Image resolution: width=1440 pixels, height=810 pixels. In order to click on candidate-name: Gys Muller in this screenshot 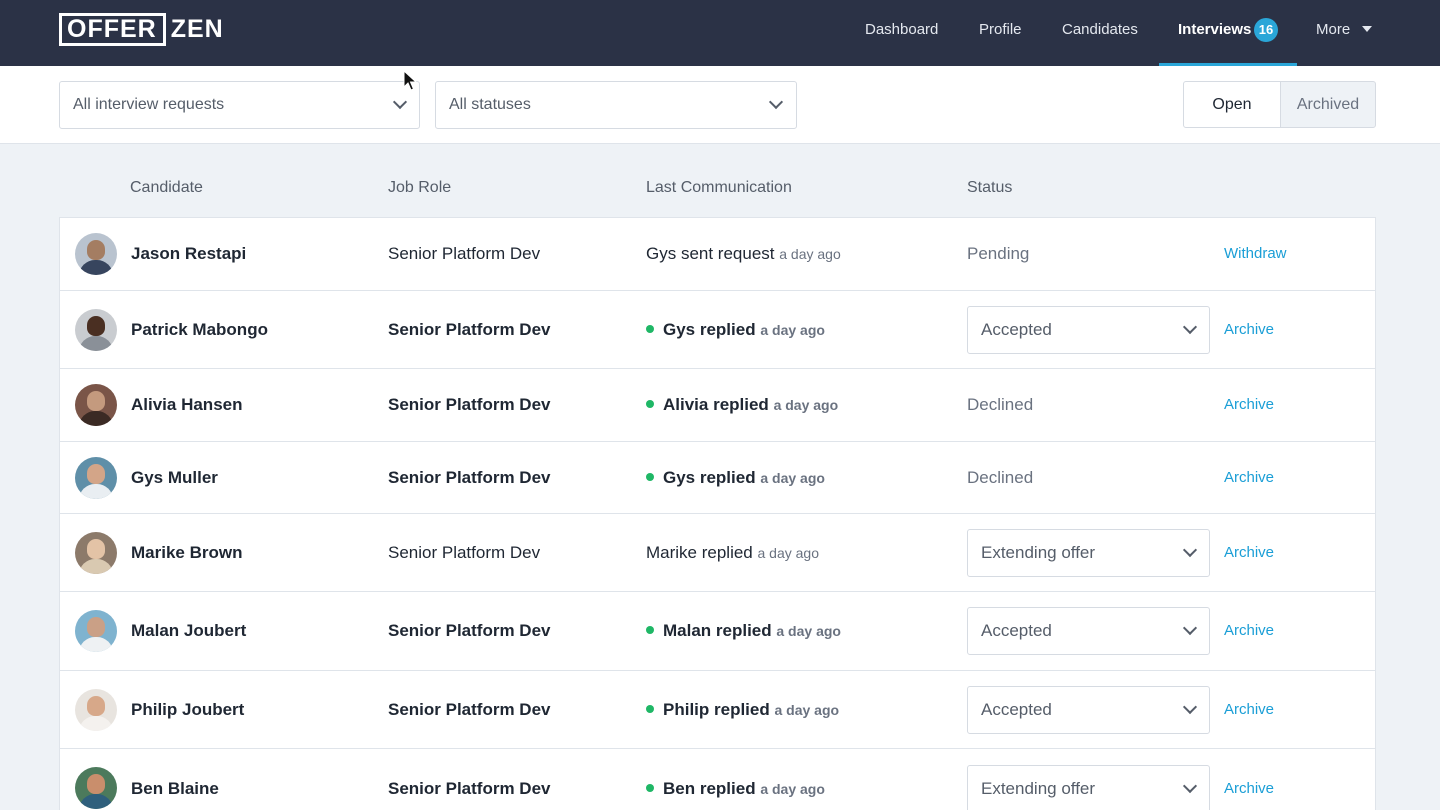, I will do `click(174, 478)`.